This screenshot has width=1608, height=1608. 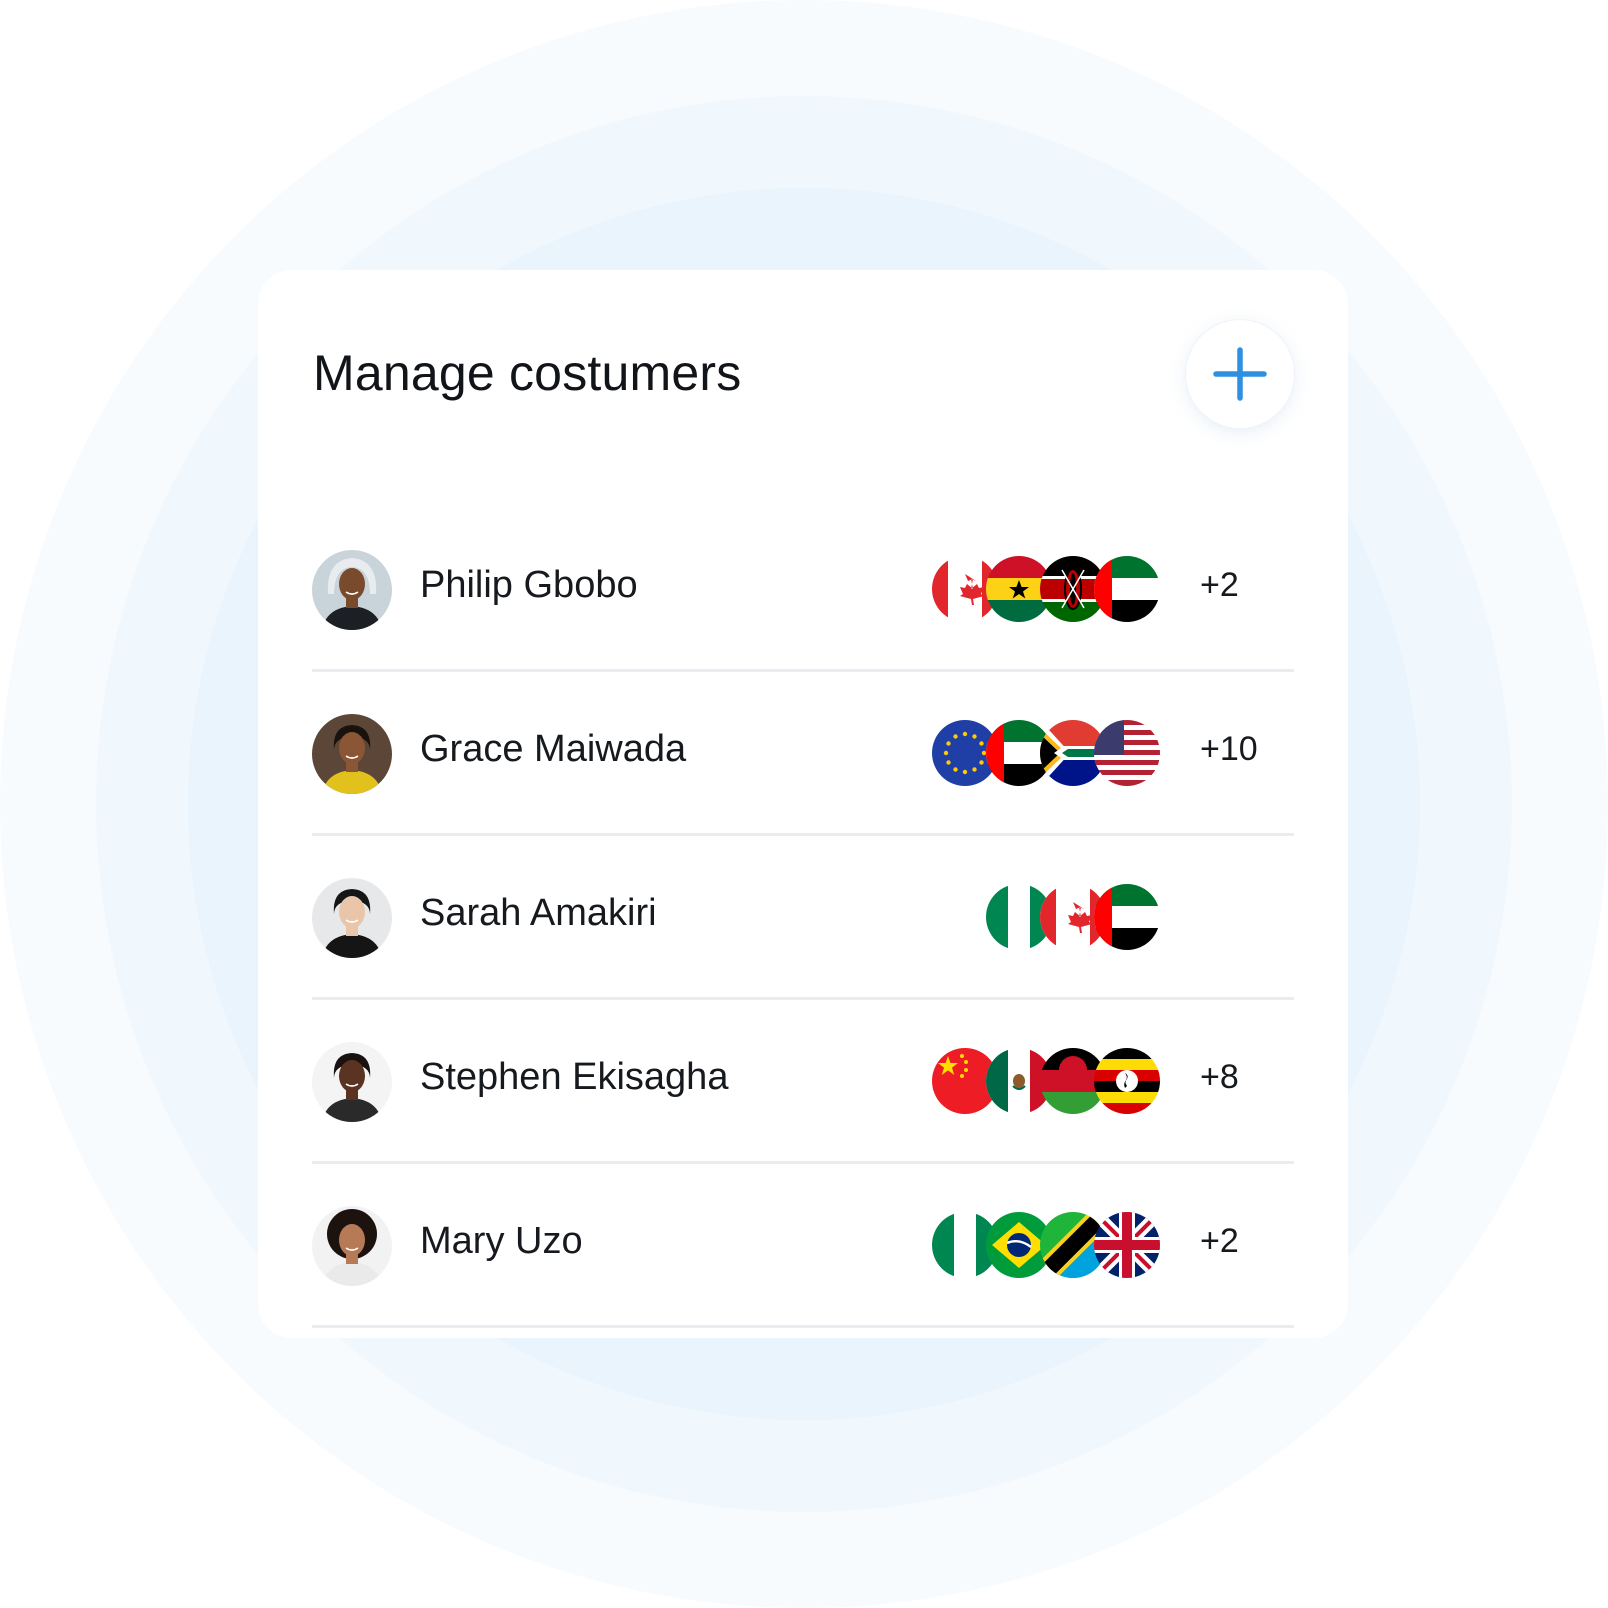 I want to click on customer-name: Grace Maiwada, so click(x=553, y=749).